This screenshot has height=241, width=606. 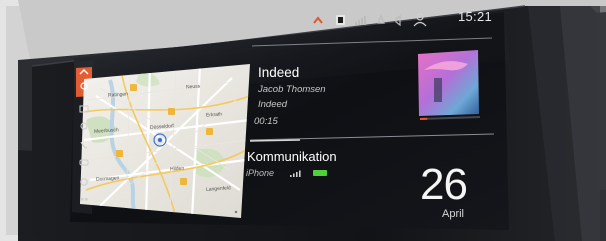 I want to click on date-month: April, so click(x=453, y=214).